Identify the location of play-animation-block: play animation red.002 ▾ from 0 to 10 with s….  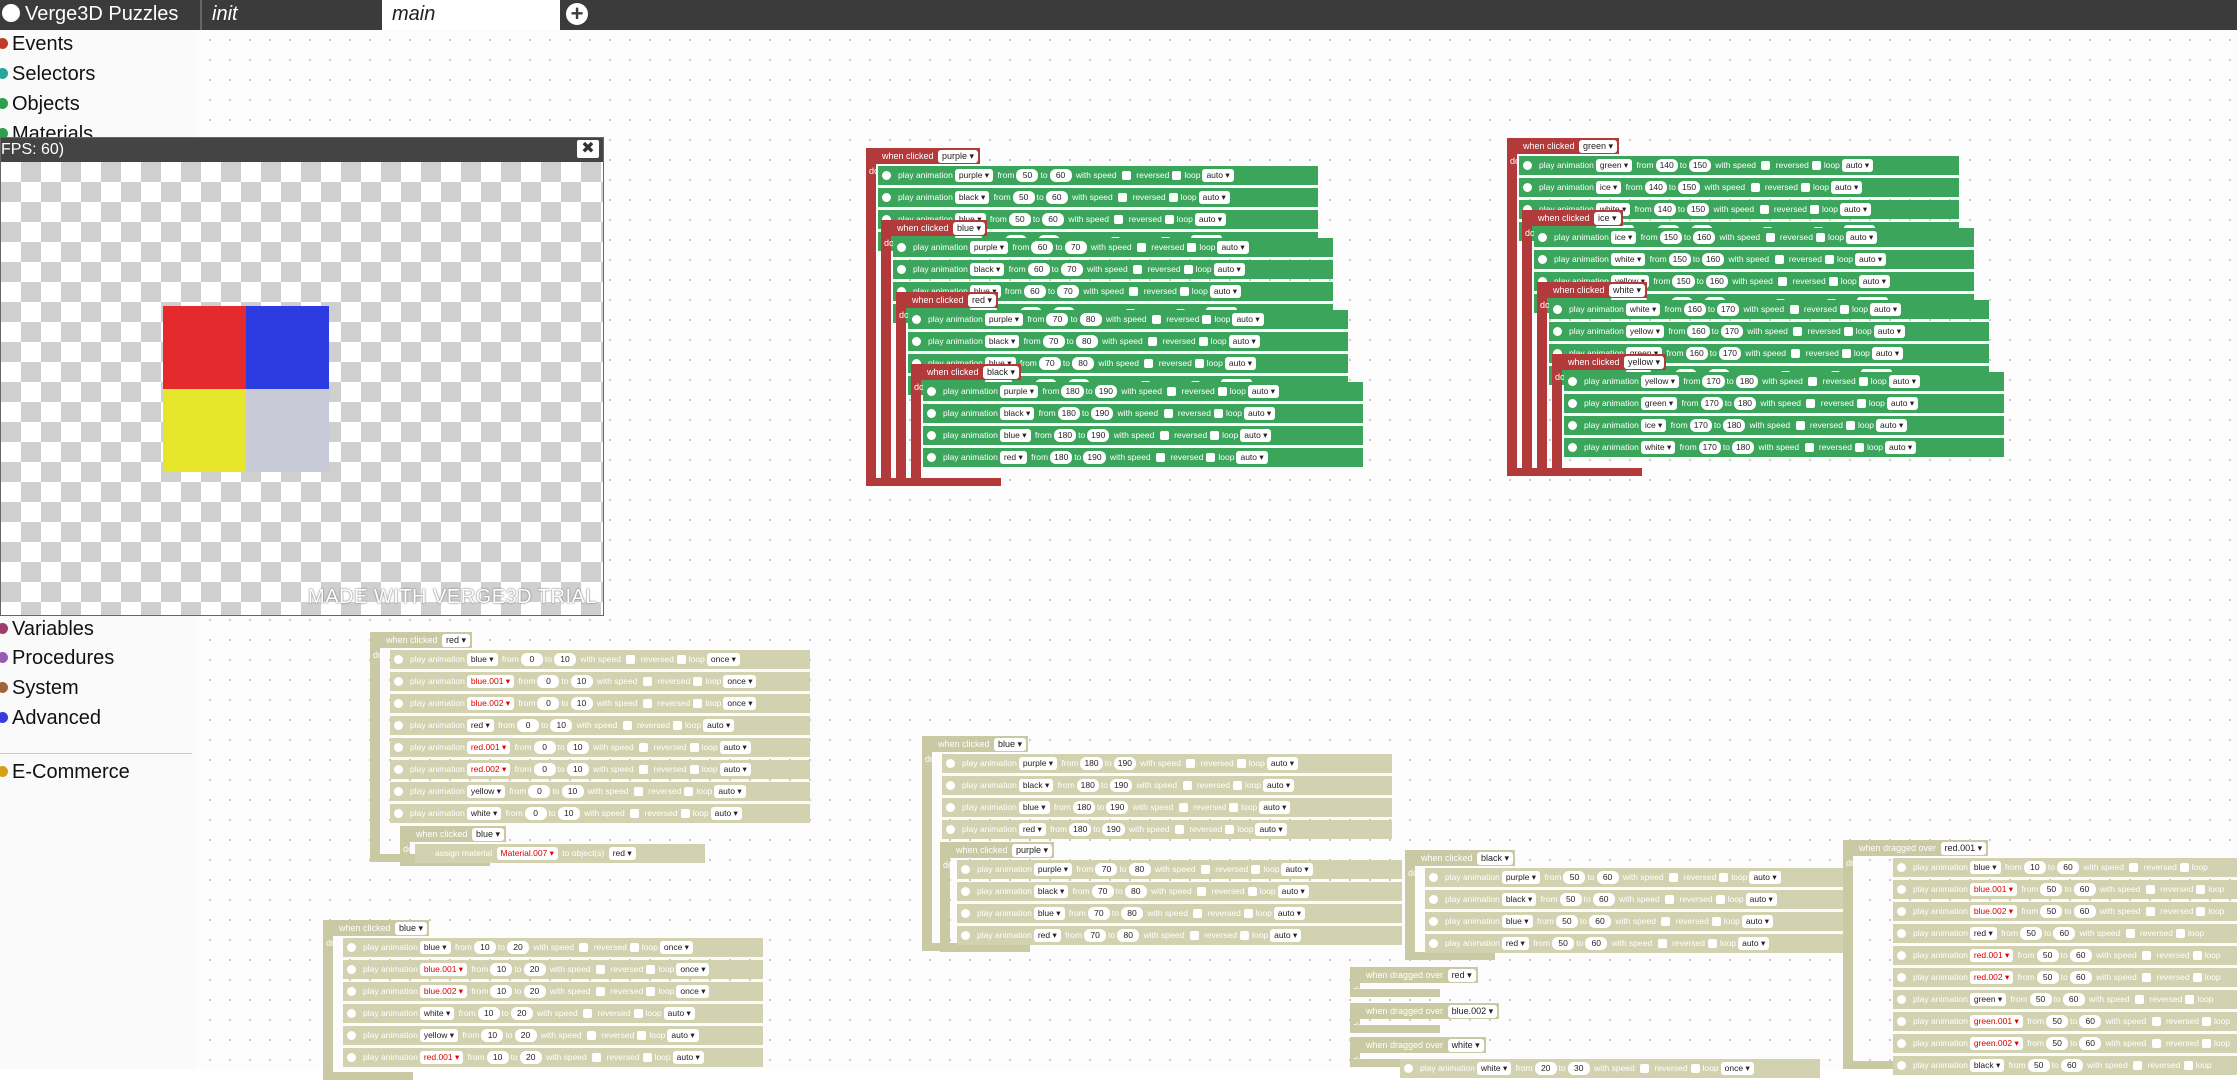
(600, 769).